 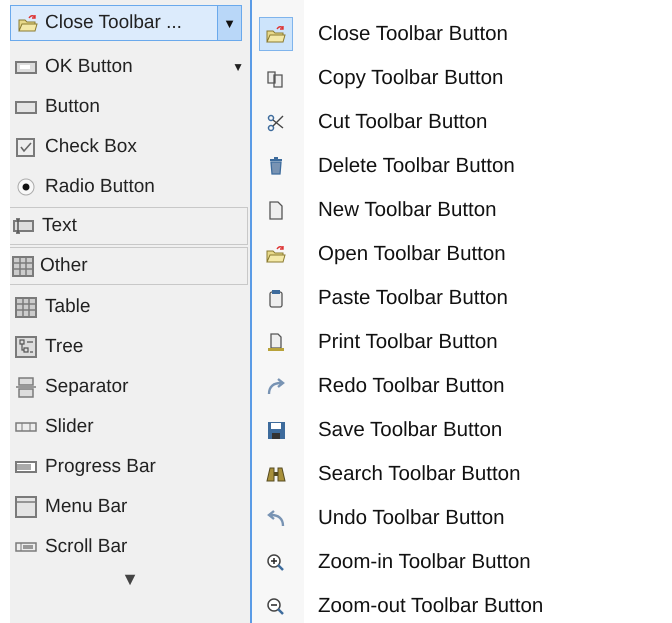 I want to click on category-header: Text, so click(x=129, y=226).